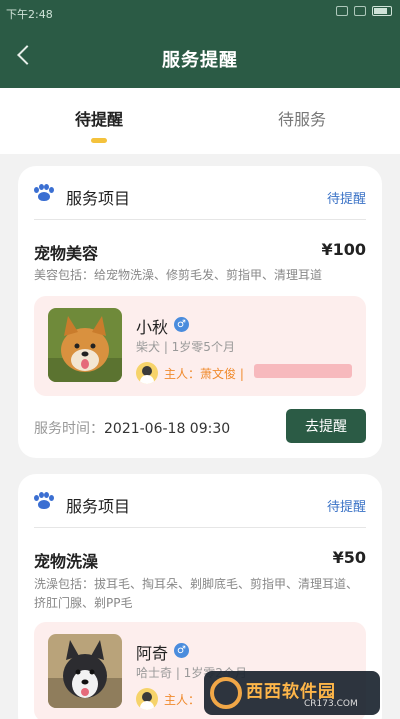 The height and width of the screenshot is (719, 400). What do you see at coordinates (292, 693) in the screenshot?
I see `site-watermark: 西西软件园 CR173.COM` at bounding box center [292, 693].